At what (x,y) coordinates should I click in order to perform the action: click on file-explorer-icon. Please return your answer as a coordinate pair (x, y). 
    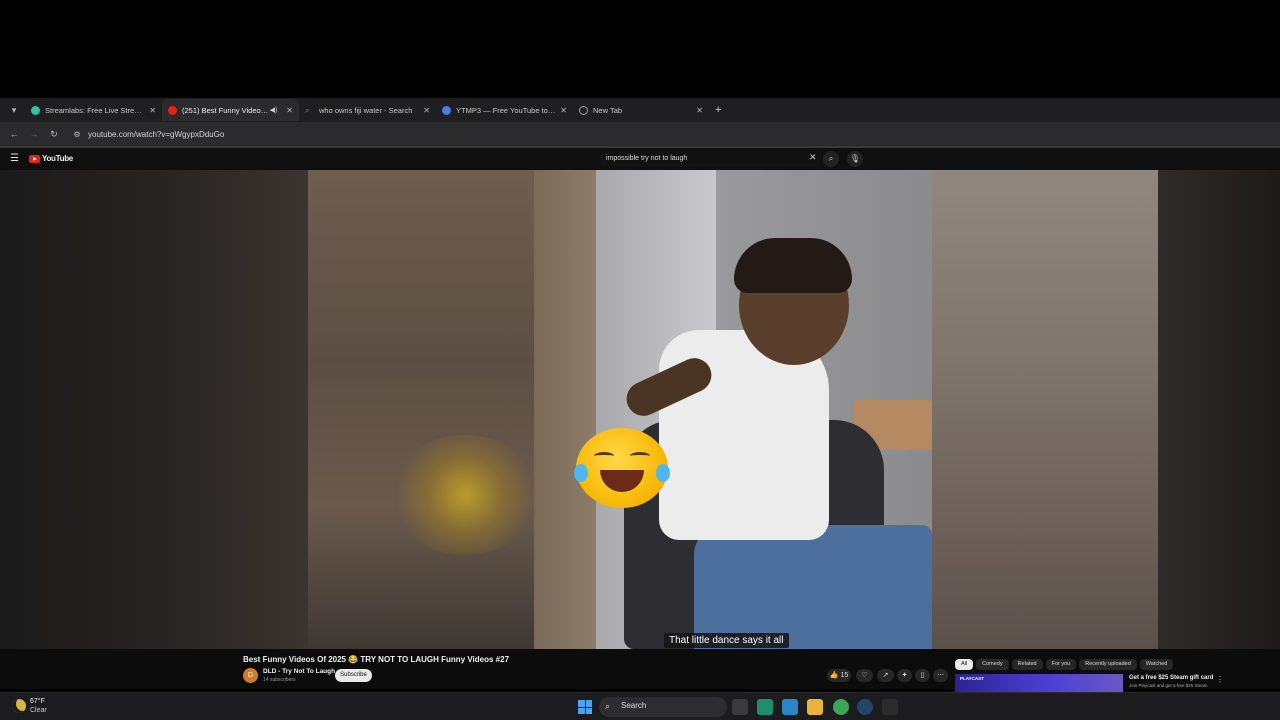
    Looking at the image, I should click on (815, 707).